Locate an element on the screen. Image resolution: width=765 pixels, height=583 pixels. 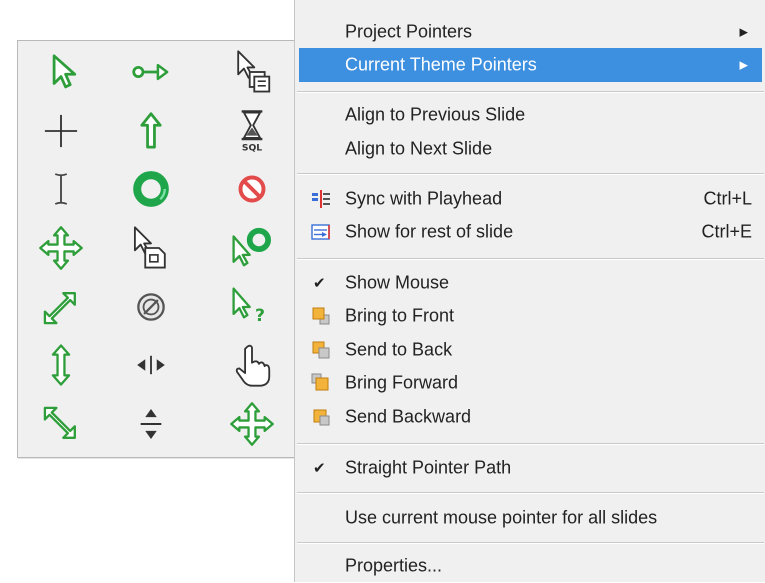
menu-item-label: Bring Forward is located at coordinates (402, 382).